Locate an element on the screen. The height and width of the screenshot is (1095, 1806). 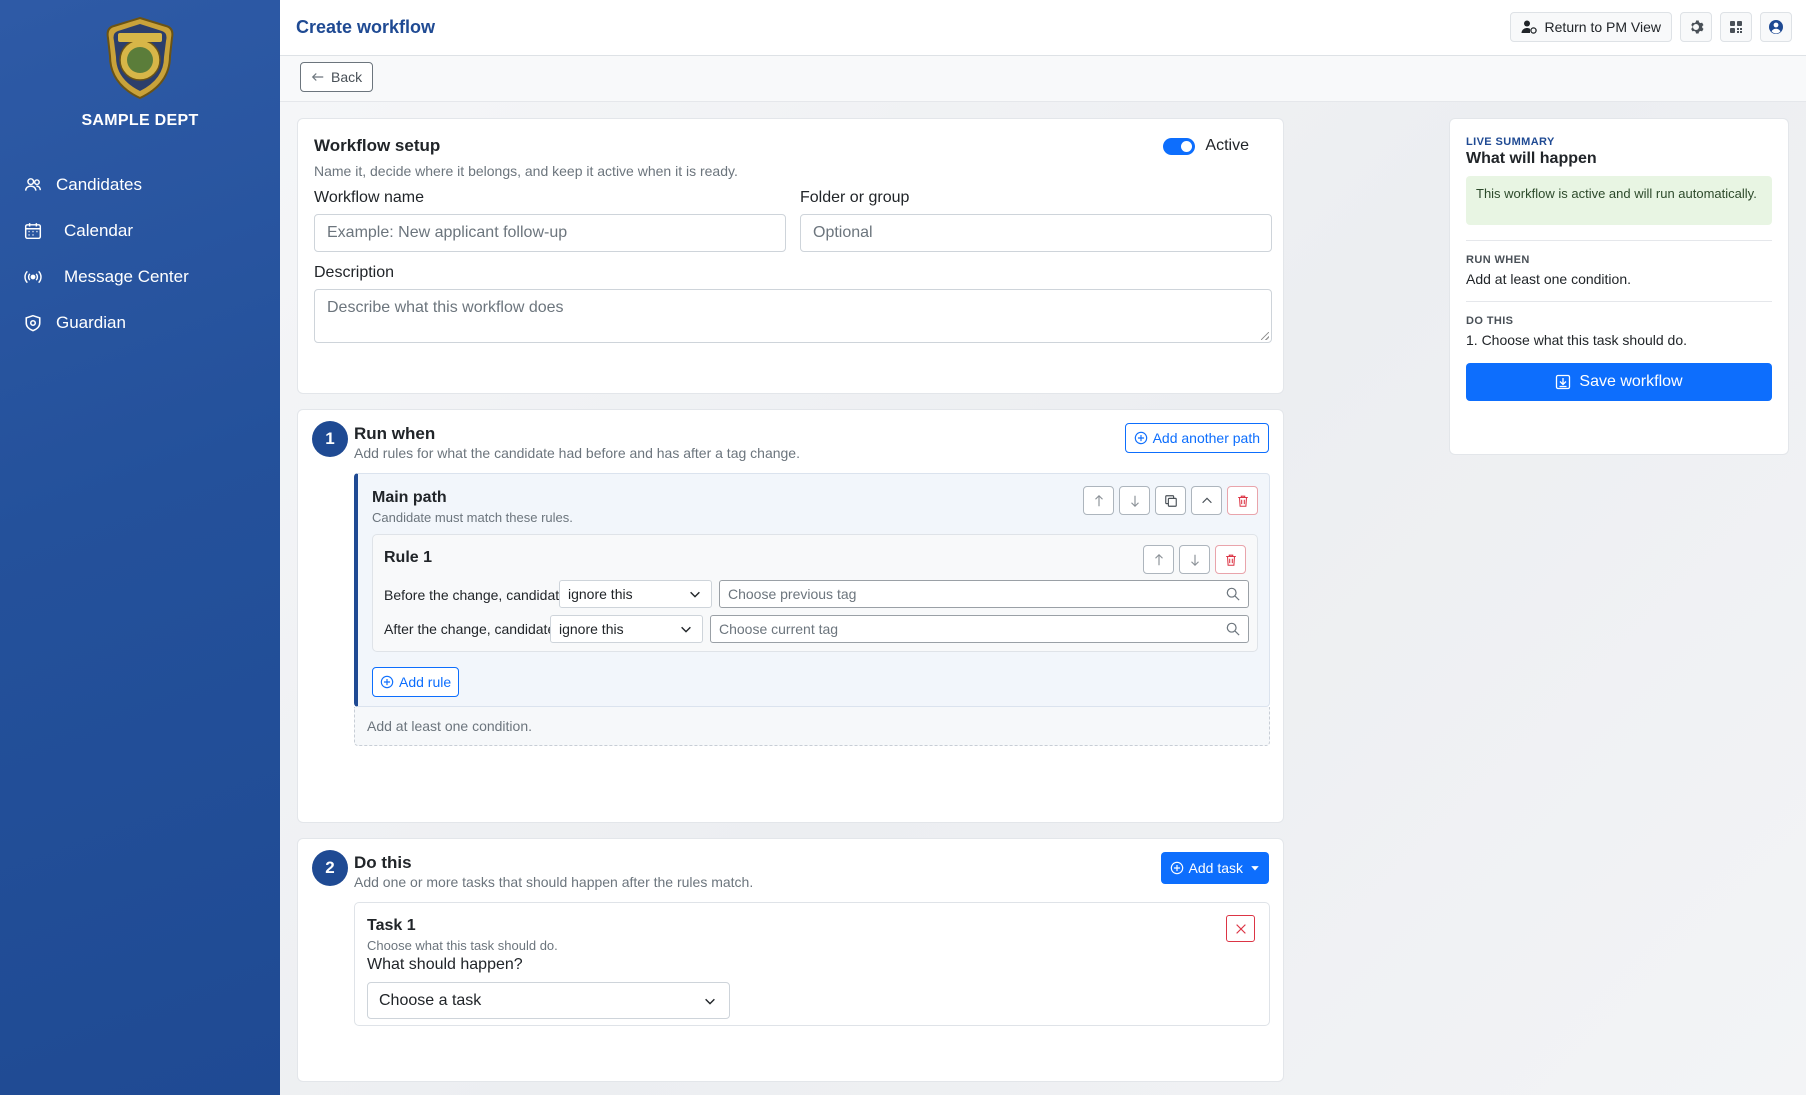
folder-placeholder: Optional is located at coordinates (843, 232).